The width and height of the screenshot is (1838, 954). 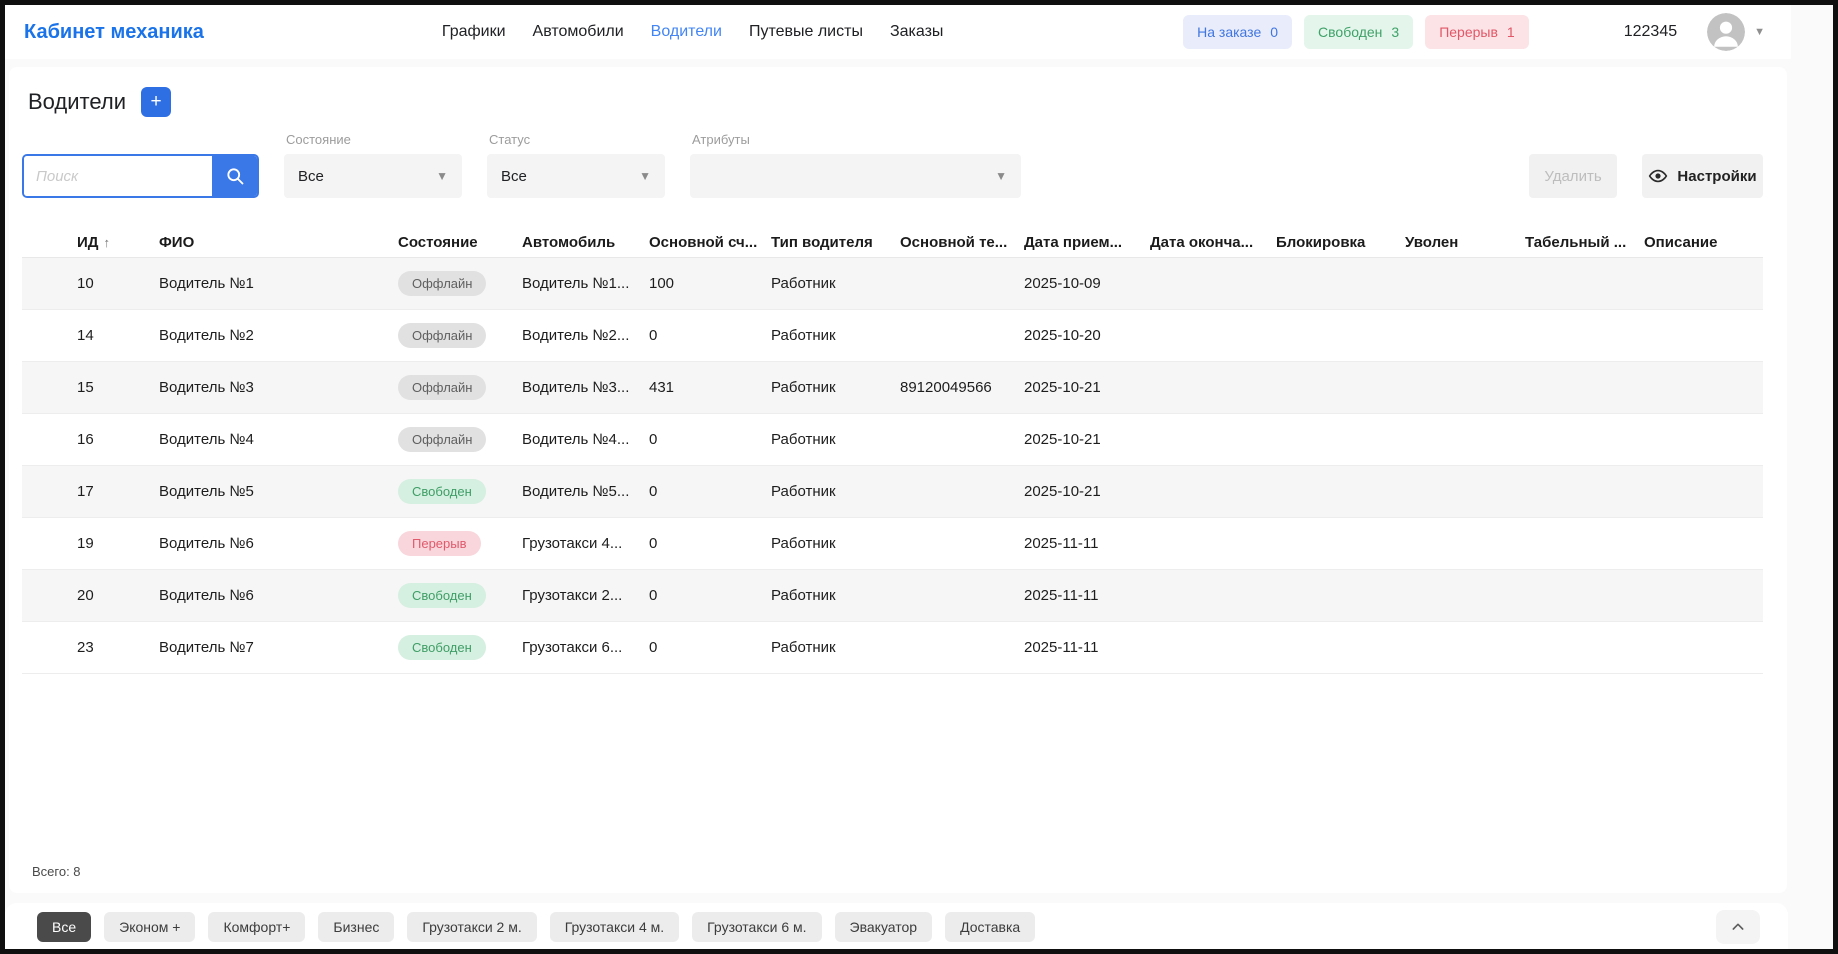 What do you see at coordinates (85, 647) in the screenshot?
I see `cell-id: 23` at bounding box center [85, 647].